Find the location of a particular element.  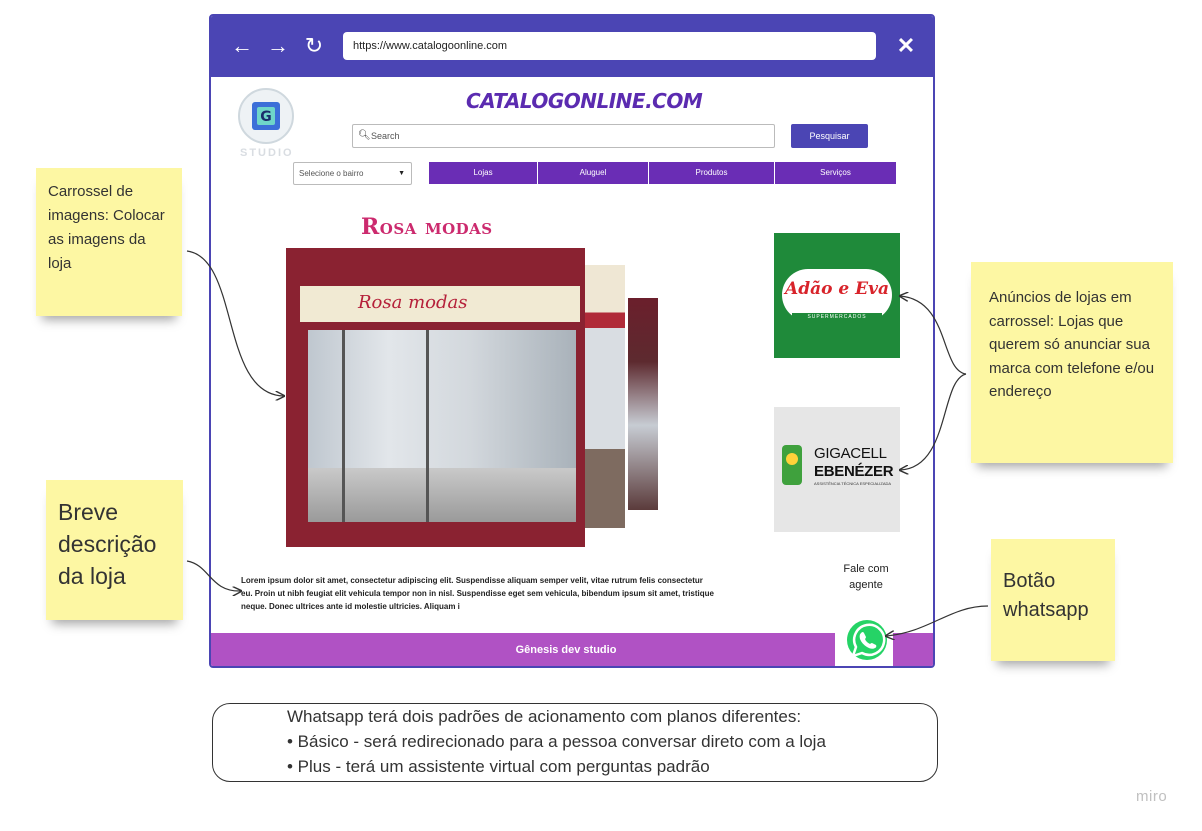

arrow-description is located at coordinates (213, 575).